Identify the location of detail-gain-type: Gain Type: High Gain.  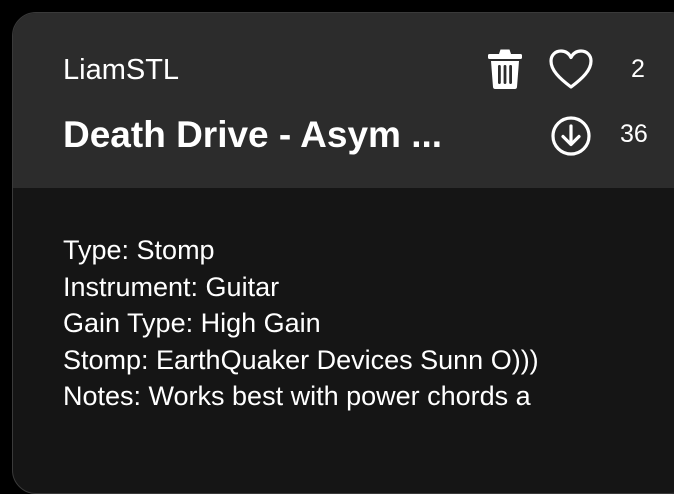
(192, 323).